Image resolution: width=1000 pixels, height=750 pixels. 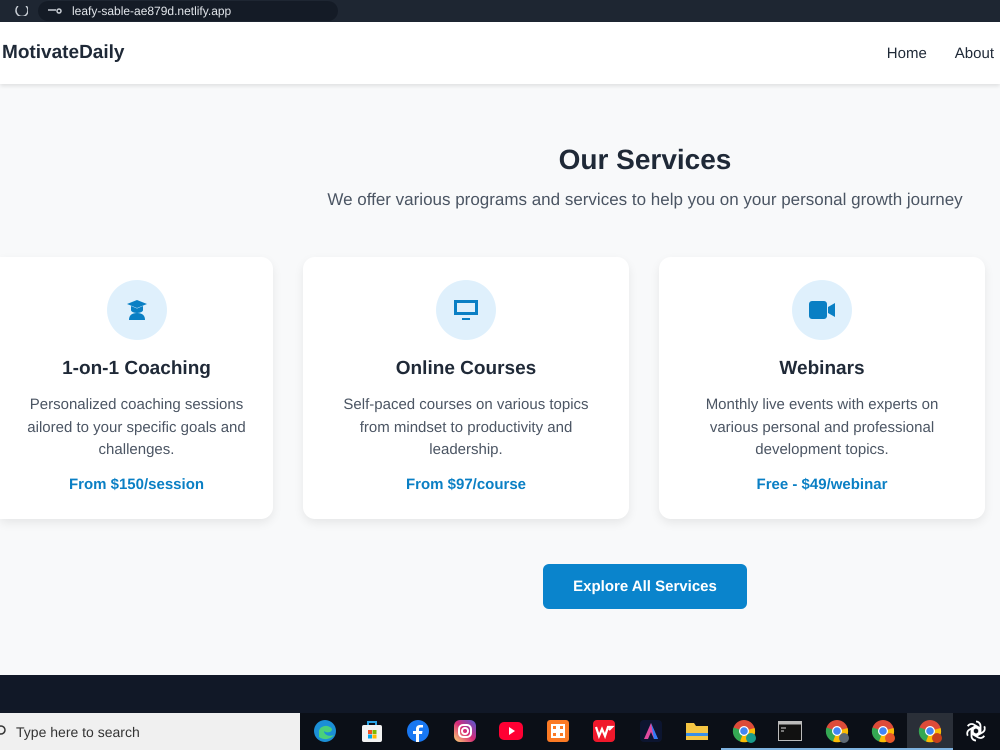 What do you see at coordinates (511, 731) in the screenshot?
I see `play-icon` at bounding box center [511, 731].